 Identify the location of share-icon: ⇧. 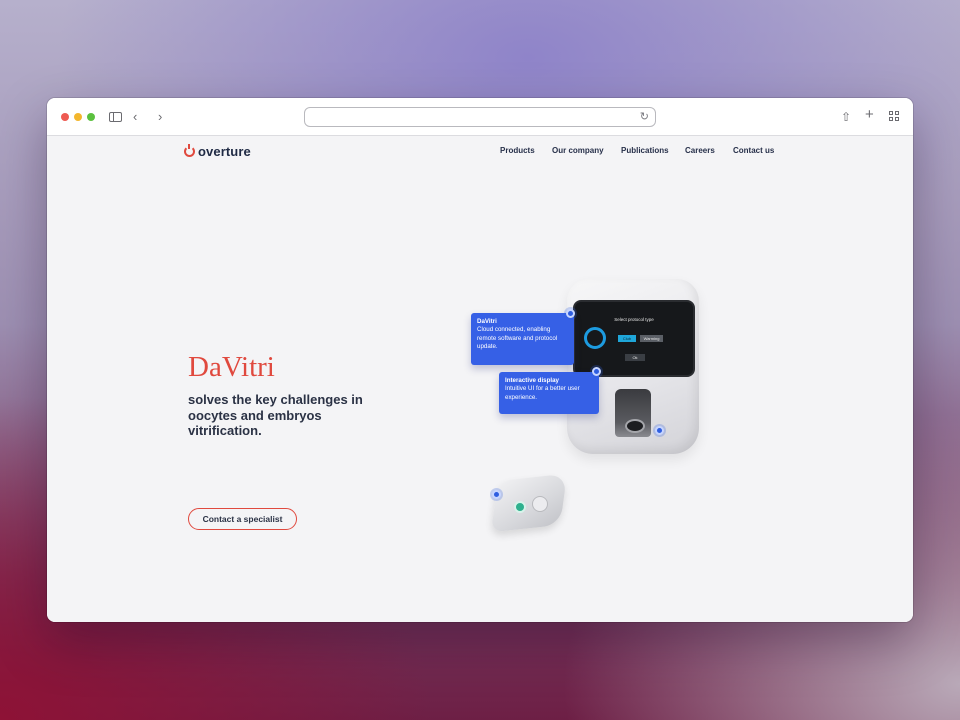
(846, 117).